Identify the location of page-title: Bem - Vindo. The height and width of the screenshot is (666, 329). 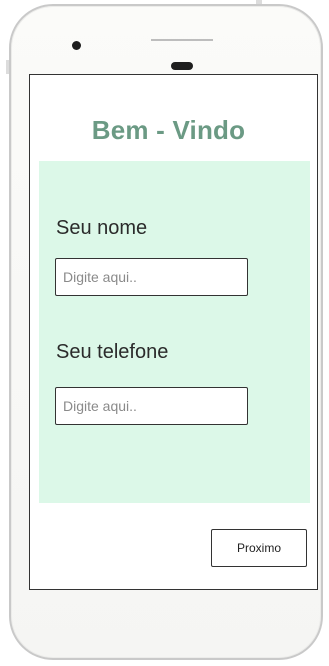
(168, 130).